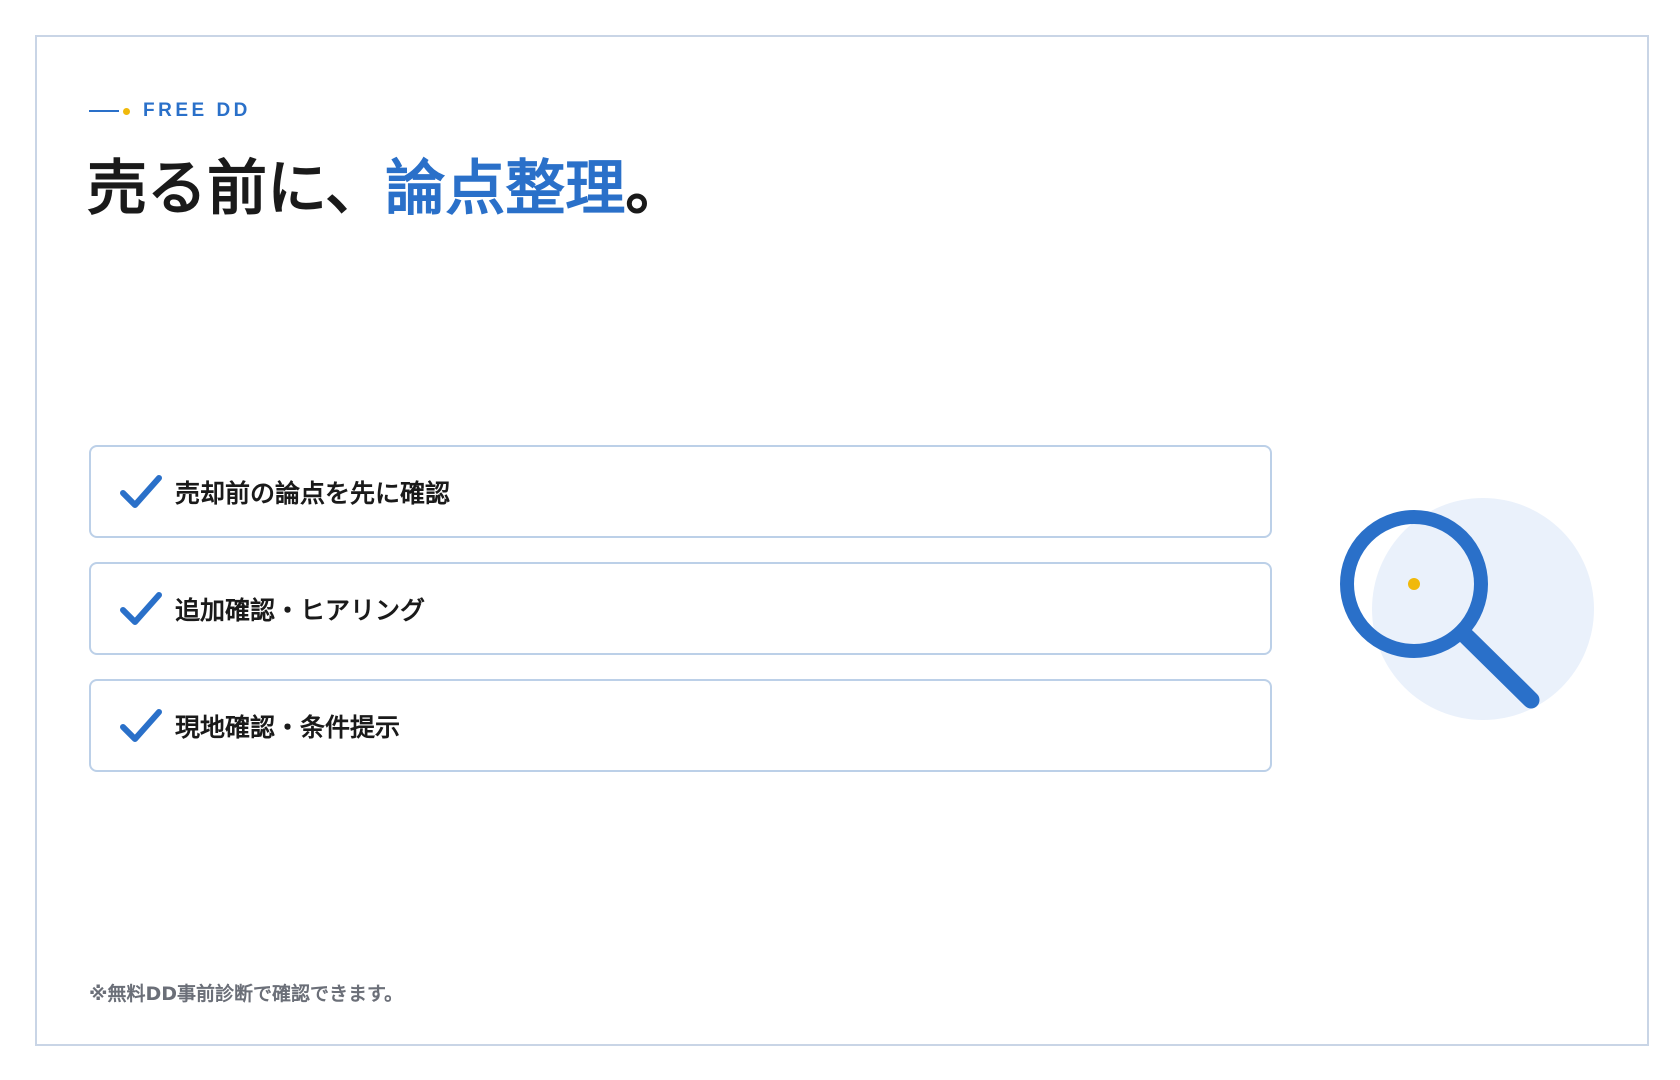 This screenshot has width=1680, height=1080. What do you see at coordinates (680, 725) in the screenshot?
I see `checklist-item: 現地確認・条件提示` at bounding box center [680, 725].